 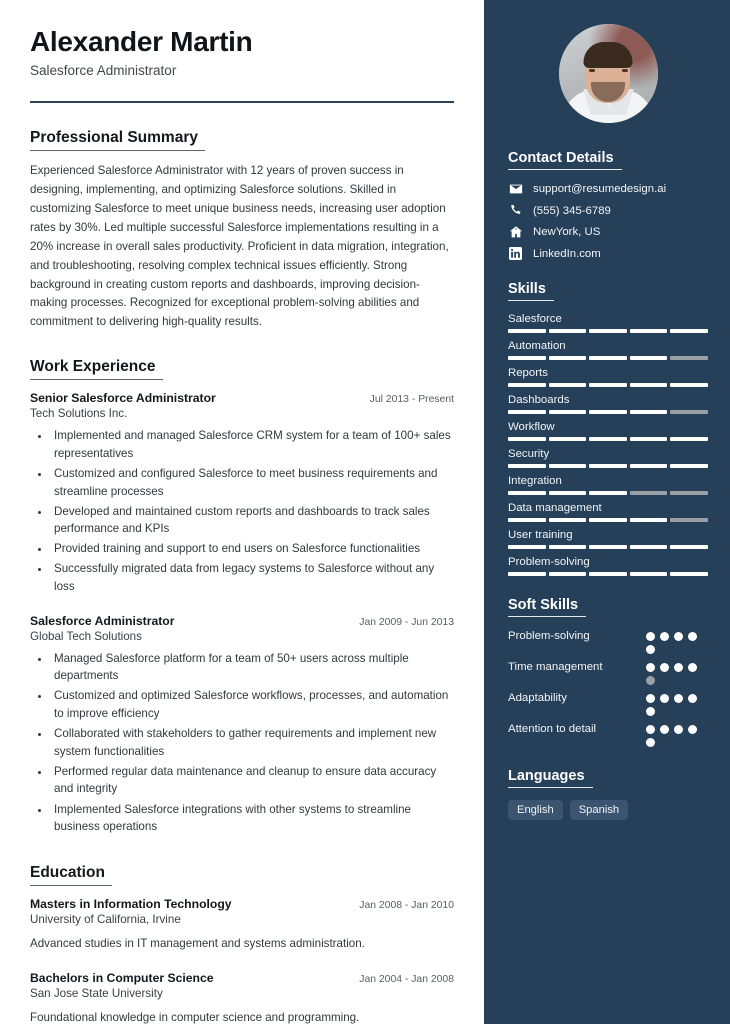 What do you see at coordinates (535, 810) in the screenshot?
I see `language-chip: English` at bounding box center [535, 810].